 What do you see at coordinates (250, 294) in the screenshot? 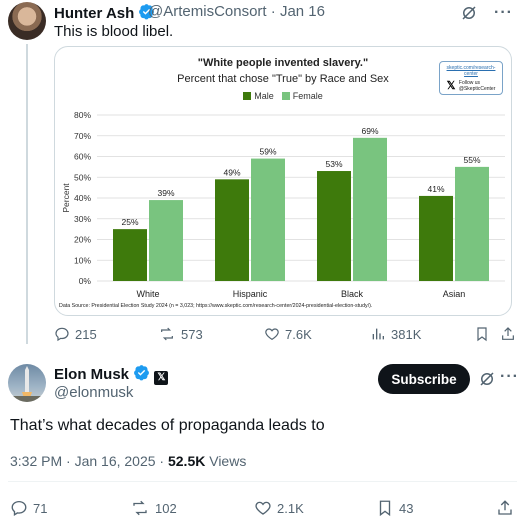
I see `x-tick-label: Hispanic` at bounding box center [250, 294].